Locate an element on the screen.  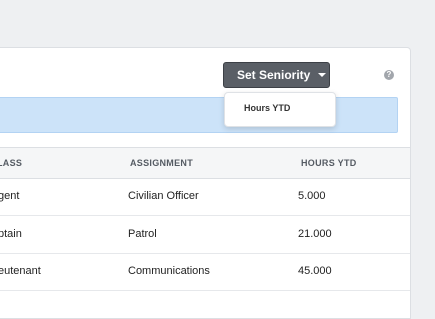
table-row: eutenant Communications 45.000 is located at coordinates (205, 272).